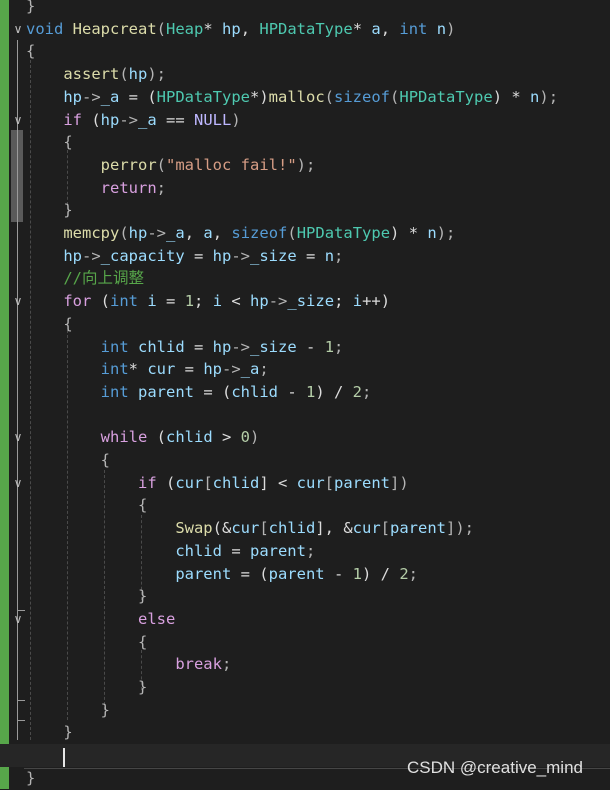 Image resolution: width=610 pixels, height=790 pixels. Describe the element at coordinates (305, 574) in the screenshot. I see `code-line: parent = (parent - 1) / 2;` at that location.